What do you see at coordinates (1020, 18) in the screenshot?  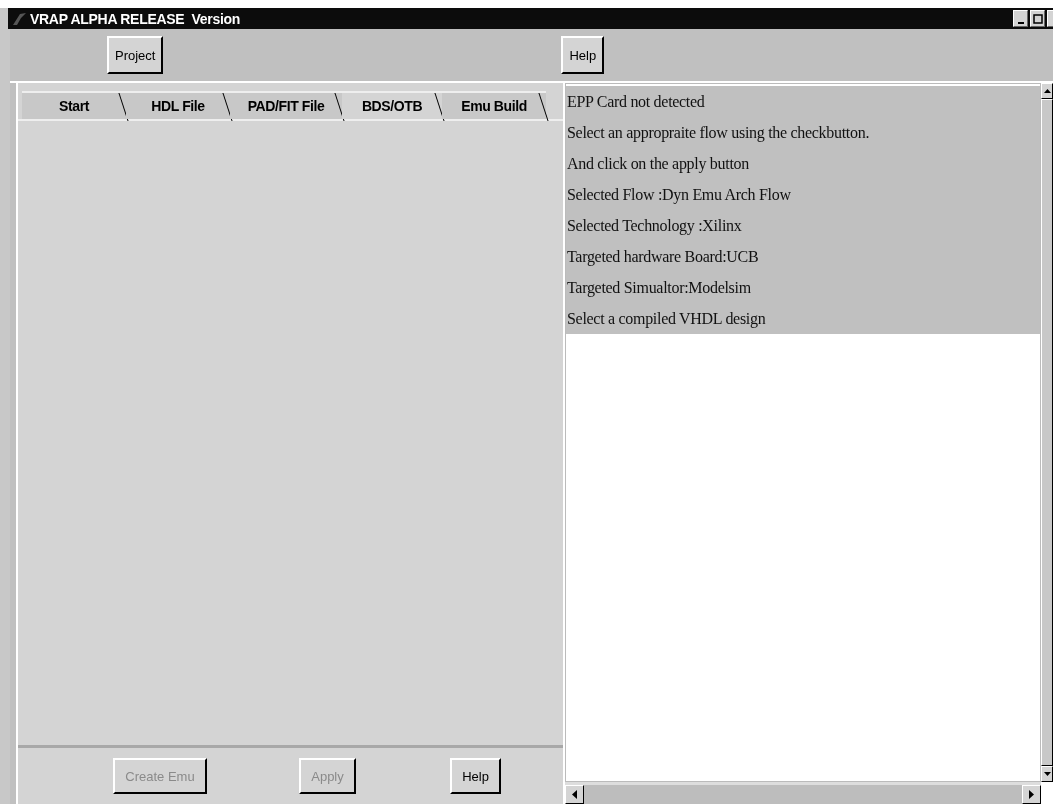 I see `minimize-button` at bounding box center [1020, 18].